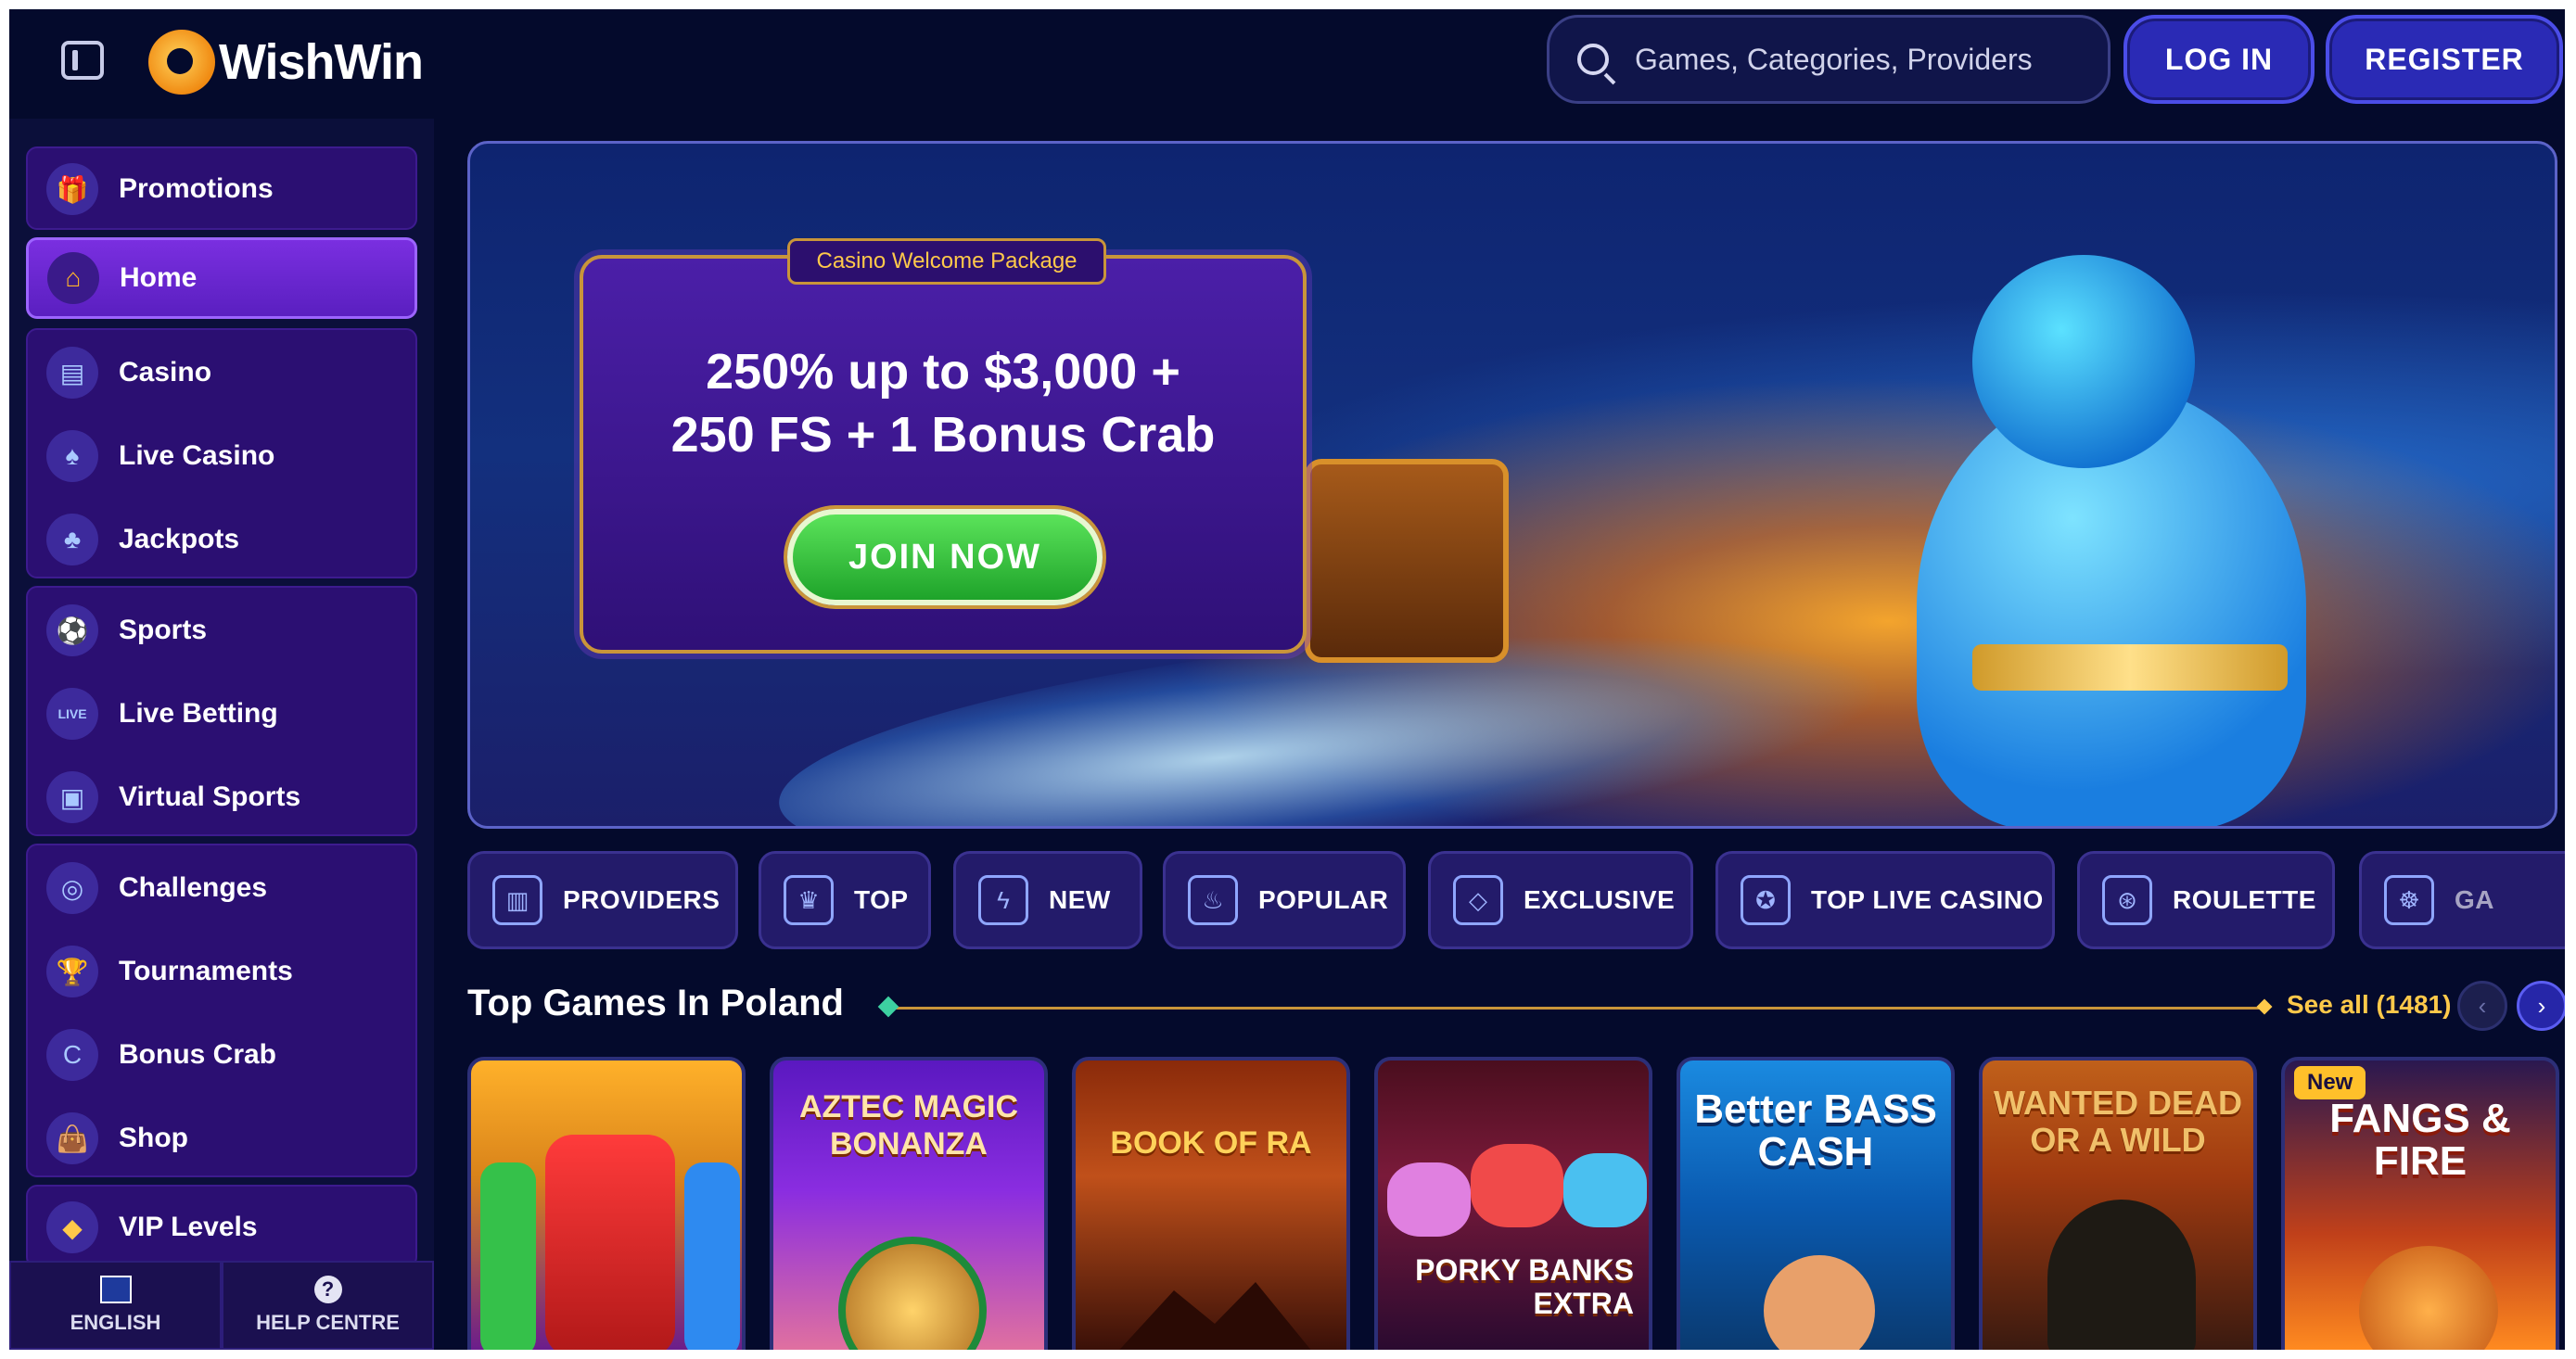 The width and height of the screenshot is (2576, 1359). Describe the element at coordinates (1517, 1185) in the screenshot. I see `pig-red-graphic` at that location.